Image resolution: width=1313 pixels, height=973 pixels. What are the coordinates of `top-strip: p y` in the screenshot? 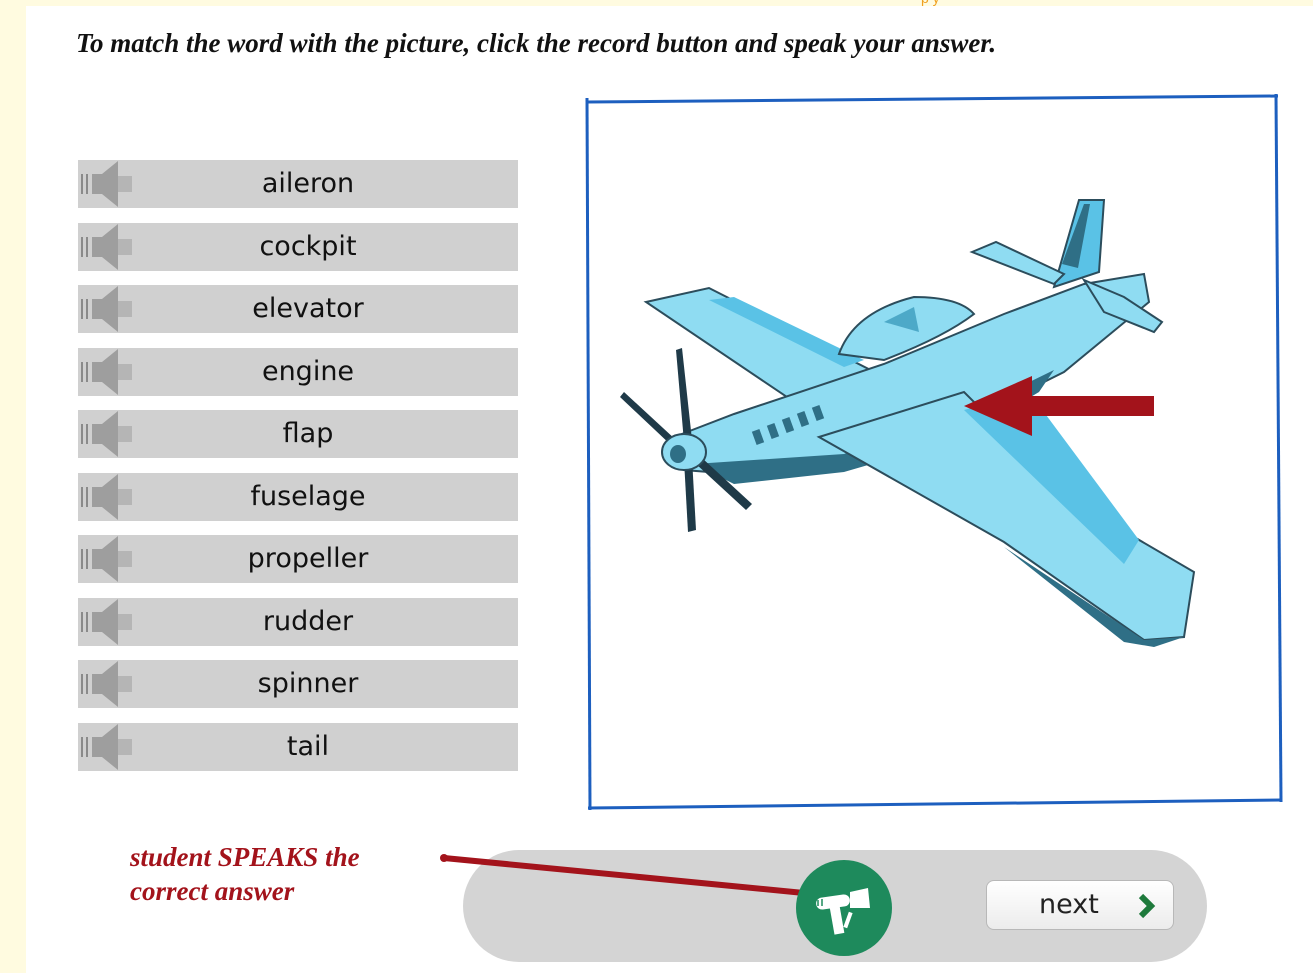 It's located at (669, 3).